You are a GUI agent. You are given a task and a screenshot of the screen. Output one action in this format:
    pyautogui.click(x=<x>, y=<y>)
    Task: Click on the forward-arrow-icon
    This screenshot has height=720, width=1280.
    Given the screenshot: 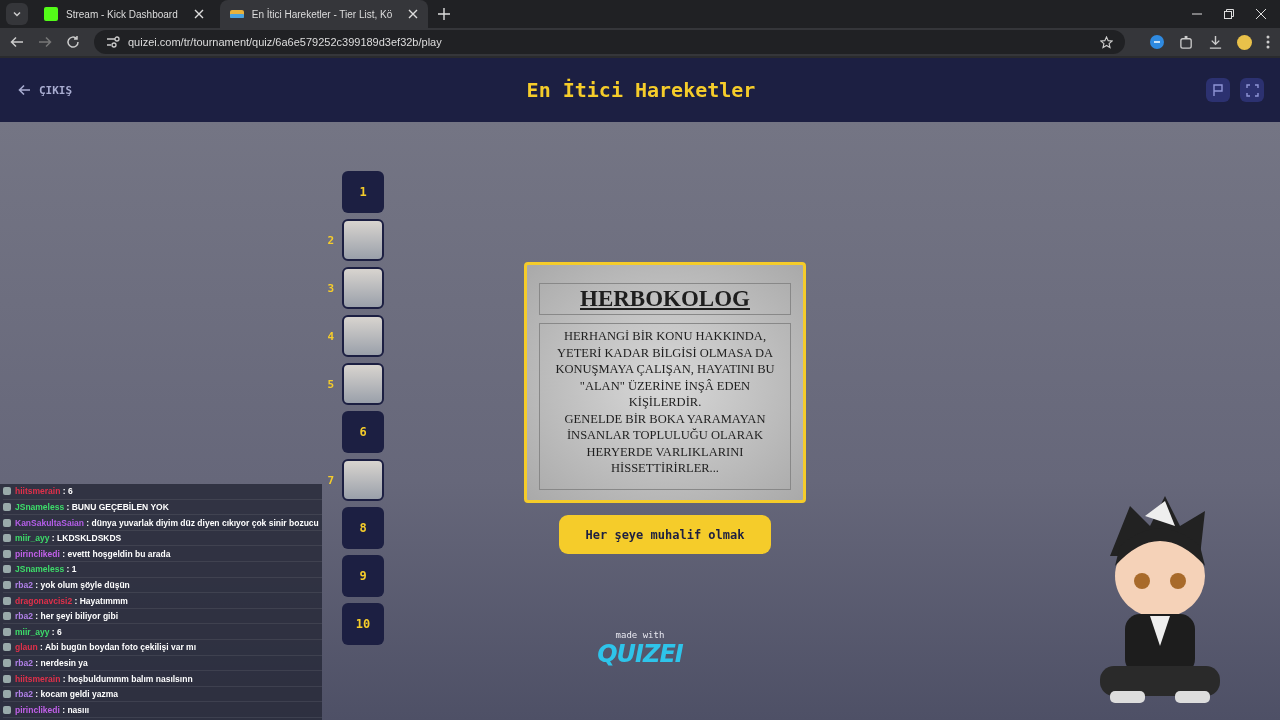 What is the action you would take?
    pyautogui.click(x=45, y=42)
    